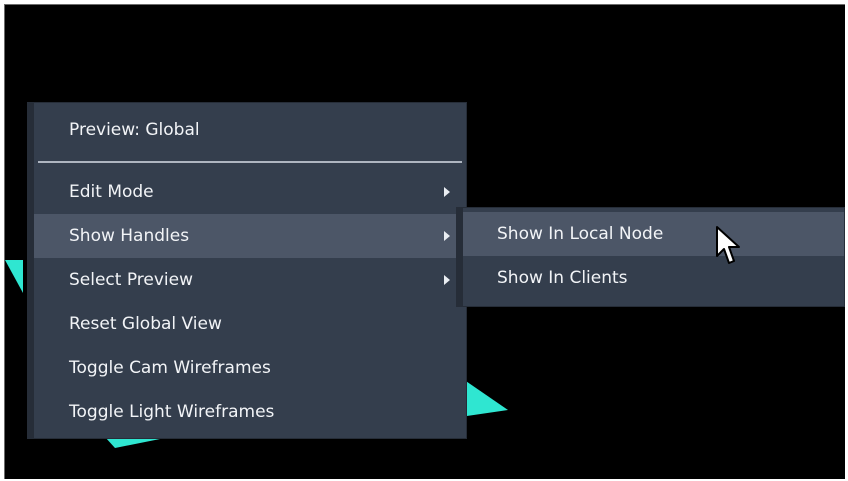  I want to click on submenu-item-show-in-clients: Show In Clients, so click(653, 278).